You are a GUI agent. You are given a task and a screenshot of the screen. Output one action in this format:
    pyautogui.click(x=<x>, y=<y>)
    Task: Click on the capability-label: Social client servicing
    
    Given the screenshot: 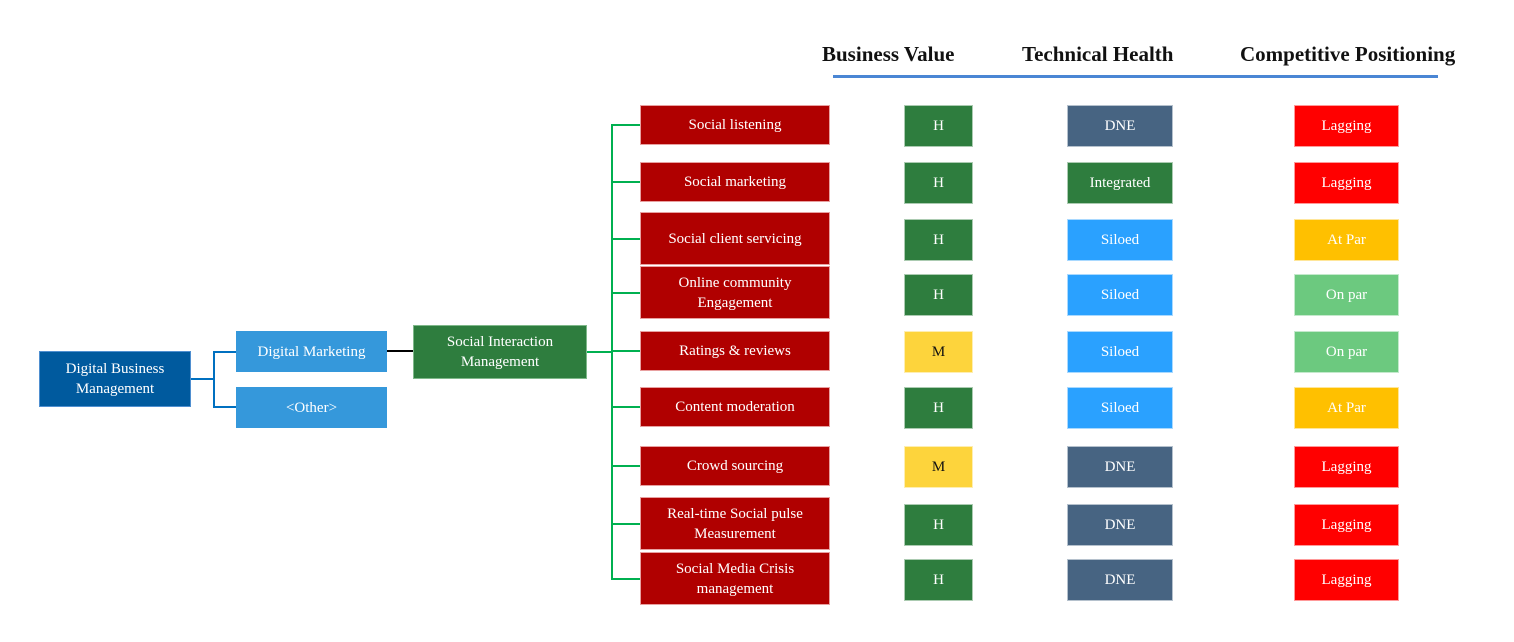 What is the action you would take?
    pyautogui.click(x=735, y=238)
    